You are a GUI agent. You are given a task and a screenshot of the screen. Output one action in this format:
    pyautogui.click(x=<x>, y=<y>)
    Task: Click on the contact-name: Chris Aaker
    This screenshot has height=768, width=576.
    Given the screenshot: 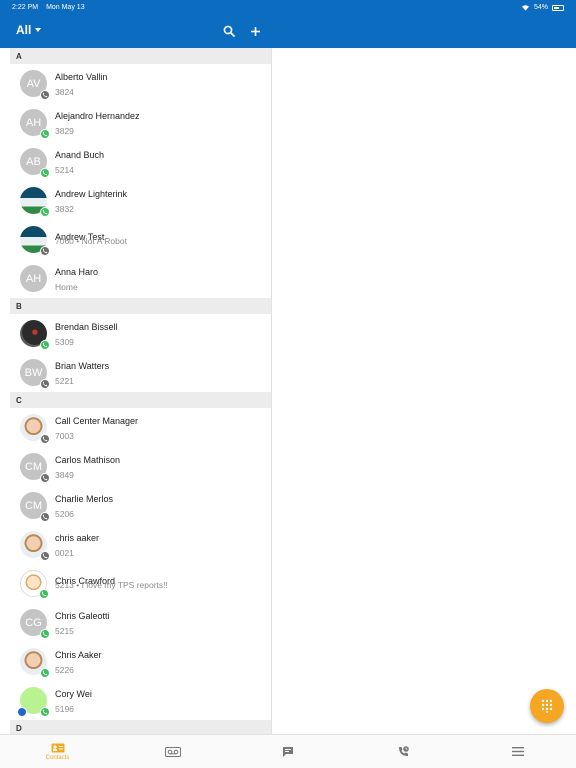 What is the action you would take?
    pyautogui.click(x=78, y=655)
    